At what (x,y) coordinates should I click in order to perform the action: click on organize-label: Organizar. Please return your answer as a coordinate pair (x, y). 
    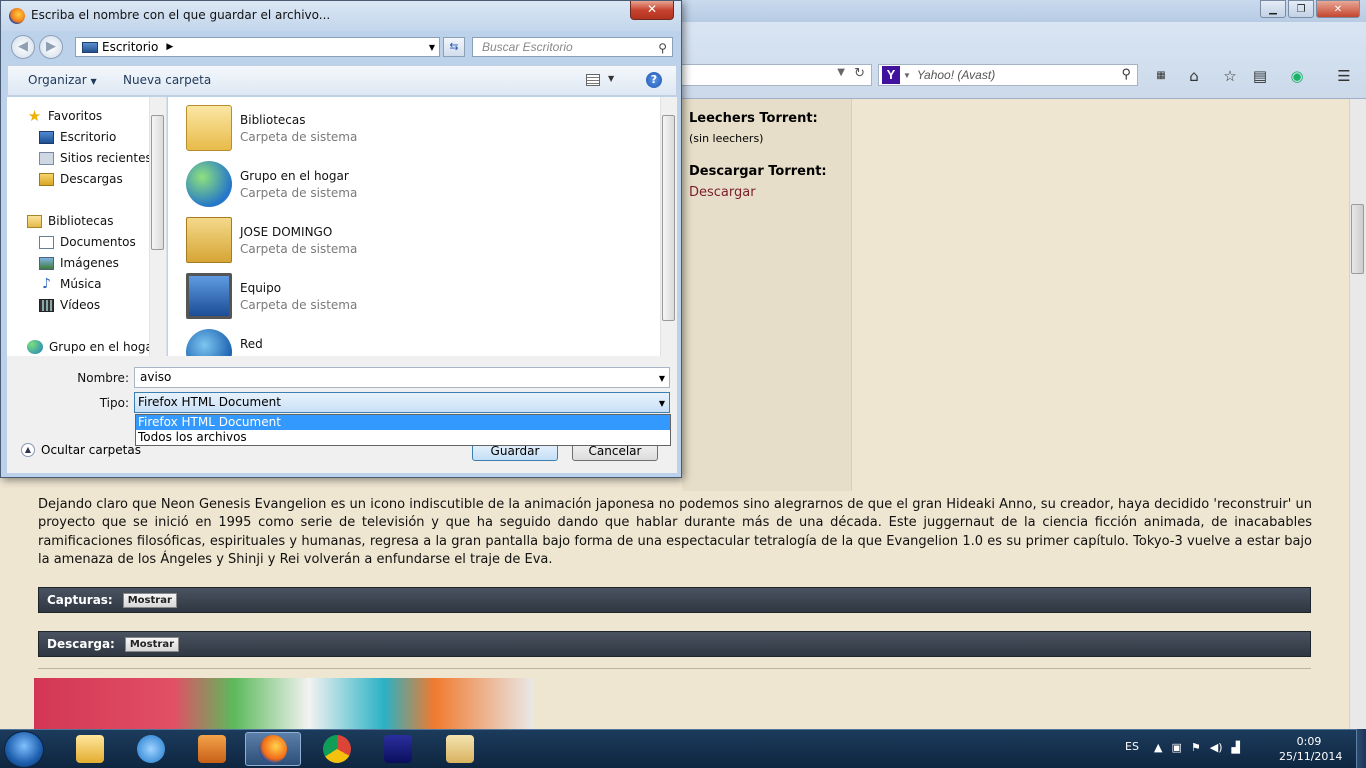
    Looking at the image, I should click on (57, 80).